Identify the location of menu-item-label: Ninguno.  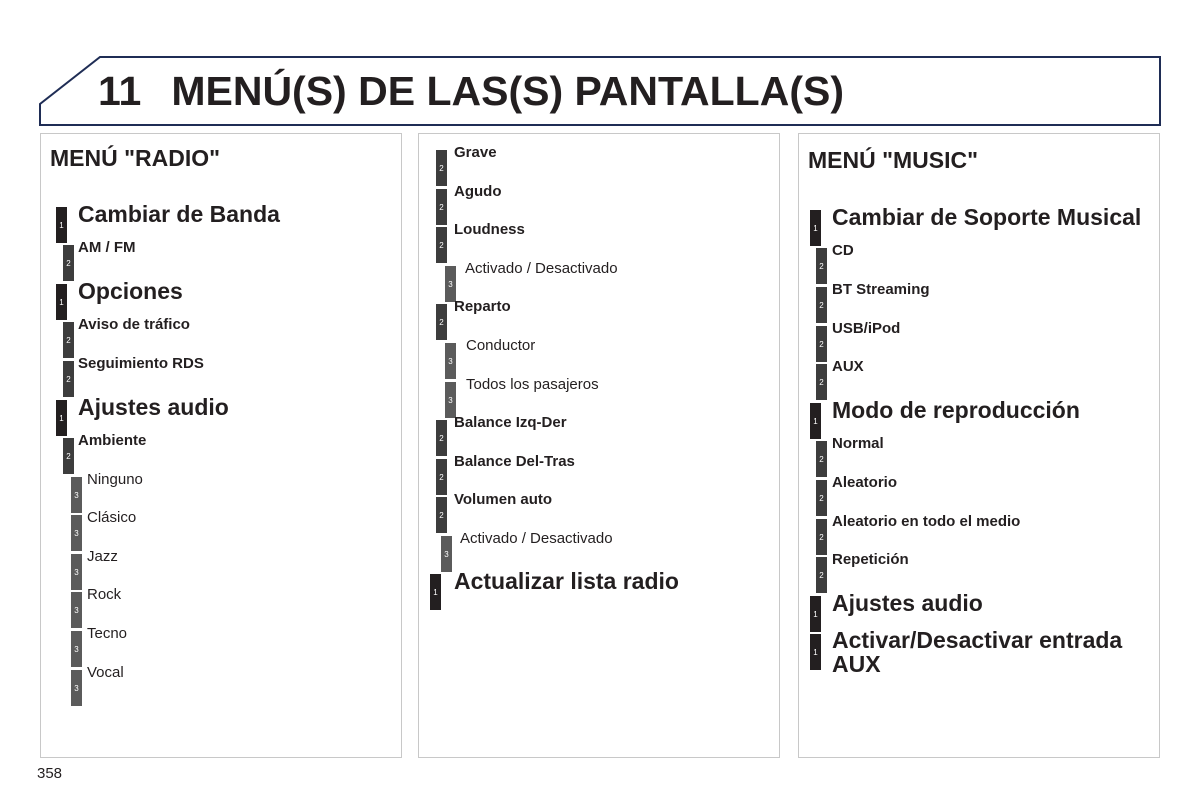
(115, 479).